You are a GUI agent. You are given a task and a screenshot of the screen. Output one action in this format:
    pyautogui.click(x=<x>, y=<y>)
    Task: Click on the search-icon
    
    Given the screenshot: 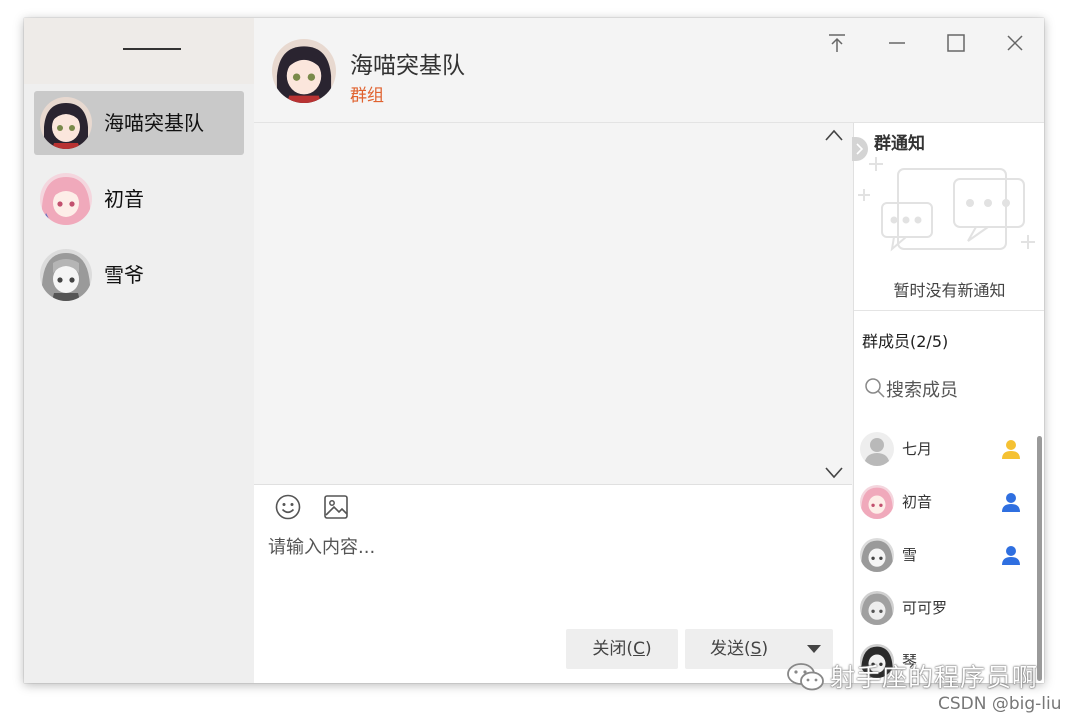 What is the action you would take?
    pyautogui.click(x=875, y=388)
    